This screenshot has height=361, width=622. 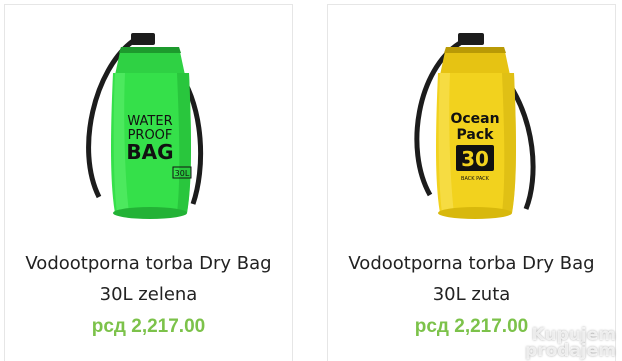 What do you see at coordinates (149, 121) in the screenshot?
I see `bag-label-line-1: WATER` at bounding box center [149, 121].